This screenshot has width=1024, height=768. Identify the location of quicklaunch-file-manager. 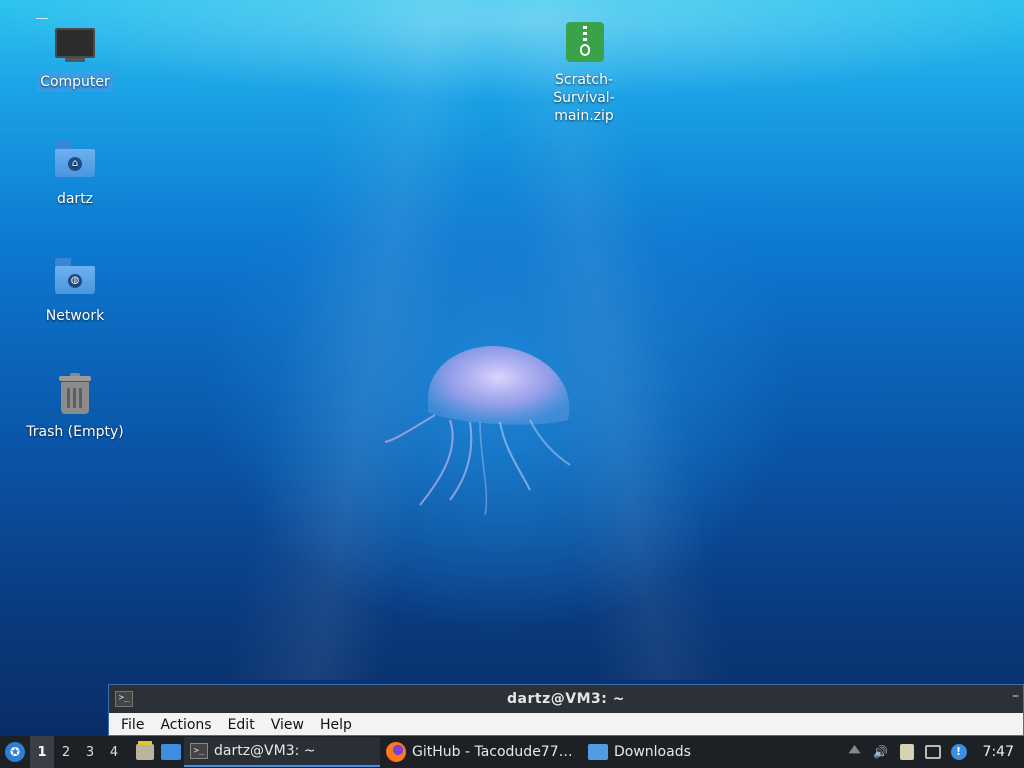
(145, 752).